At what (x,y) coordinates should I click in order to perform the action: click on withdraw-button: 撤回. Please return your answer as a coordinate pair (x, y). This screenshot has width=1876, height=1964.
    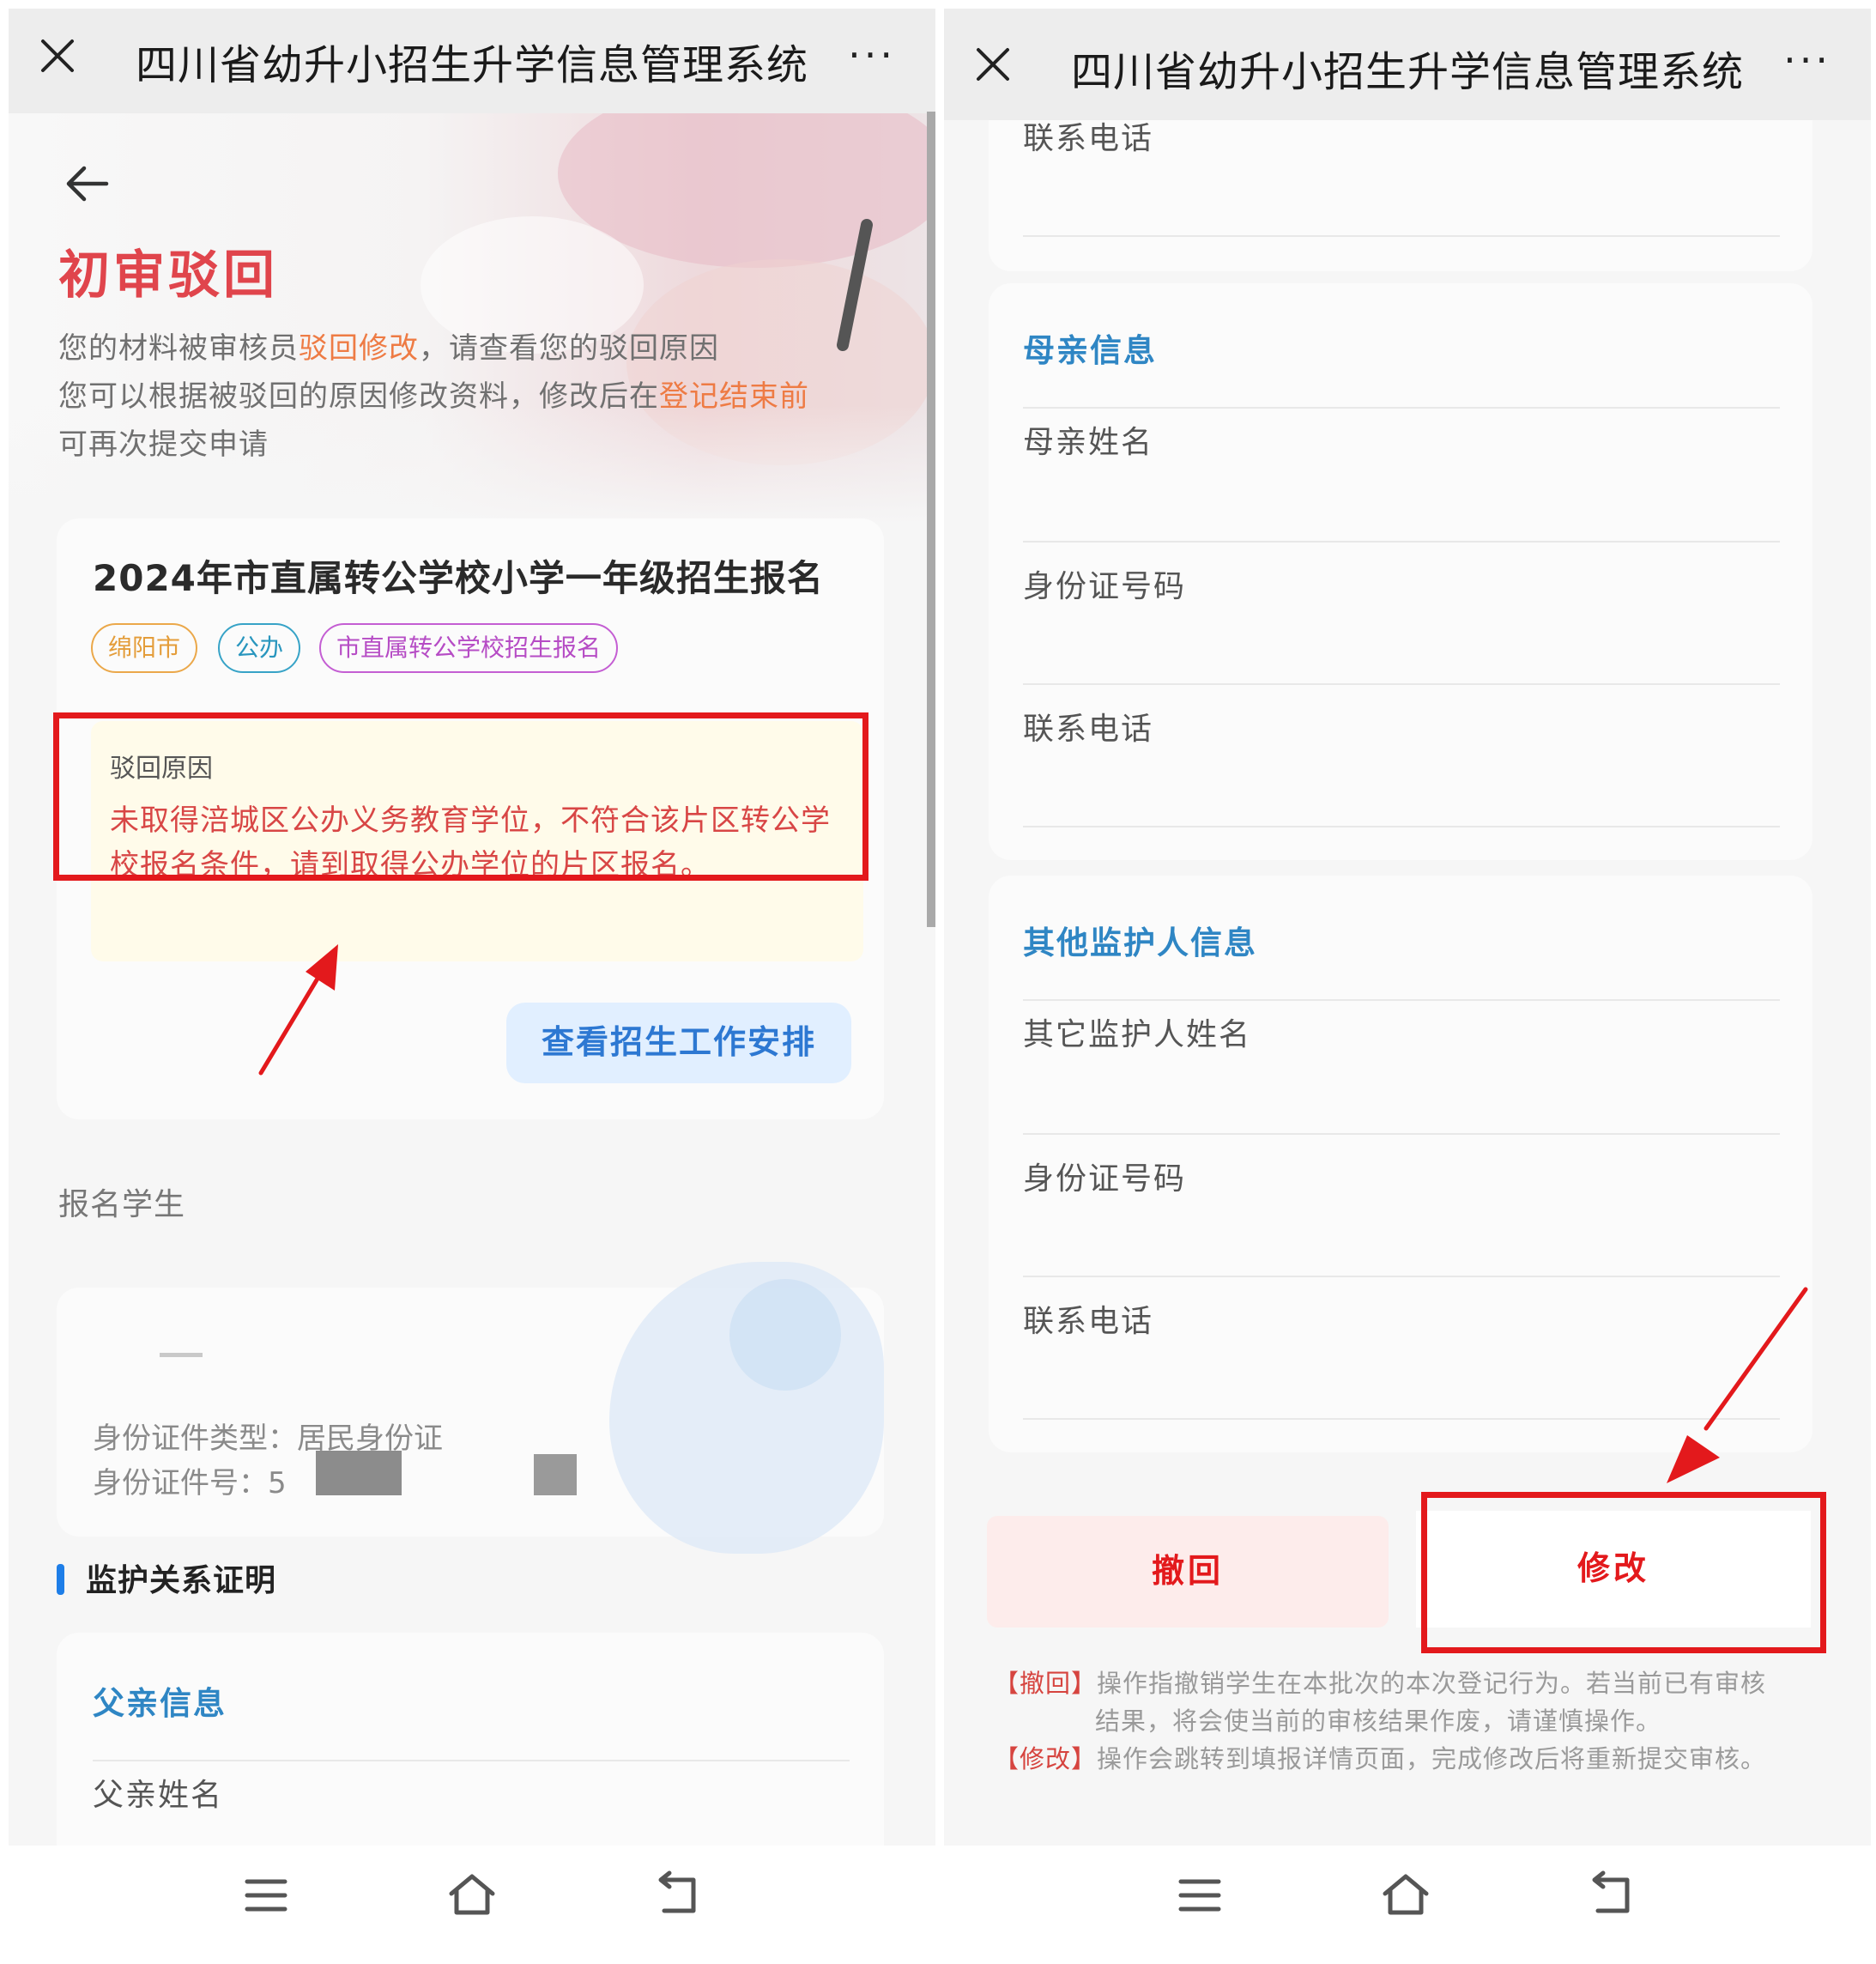
    Looking at the image, I should click on (1188, 1572).